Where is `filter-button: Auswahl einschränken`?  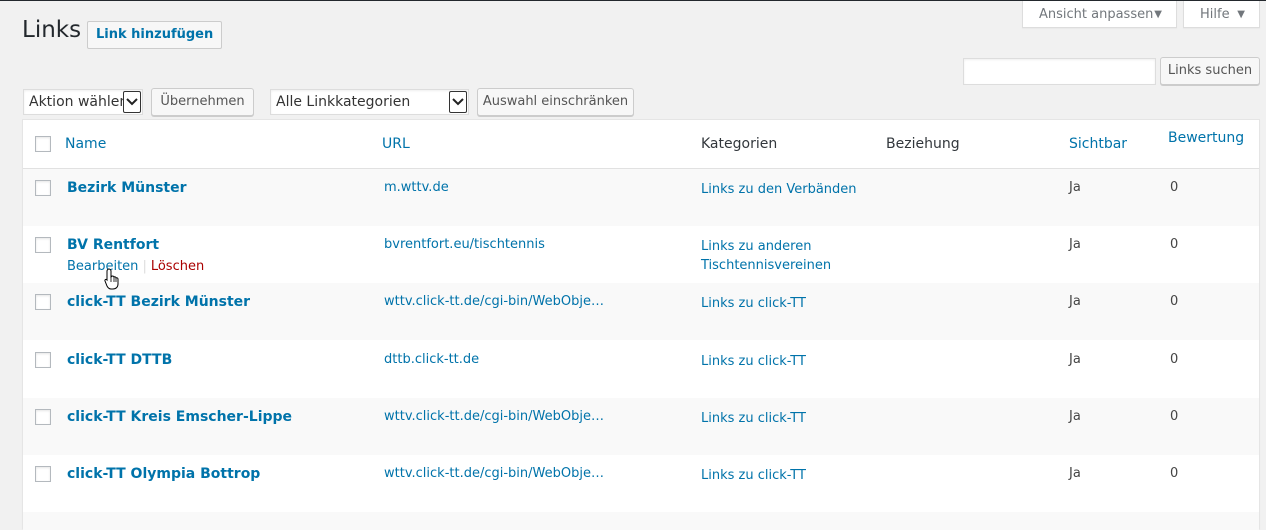
filter-button: Auswahl einschränken is located at coordinates (555, 102).